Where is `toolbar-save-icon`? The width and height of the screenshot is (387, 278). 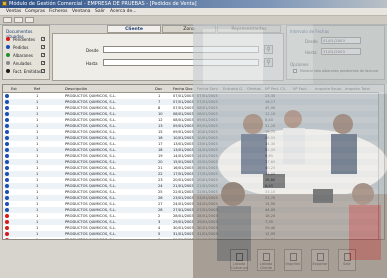
toolbar-save-icon is located at coordinates (29, 20).